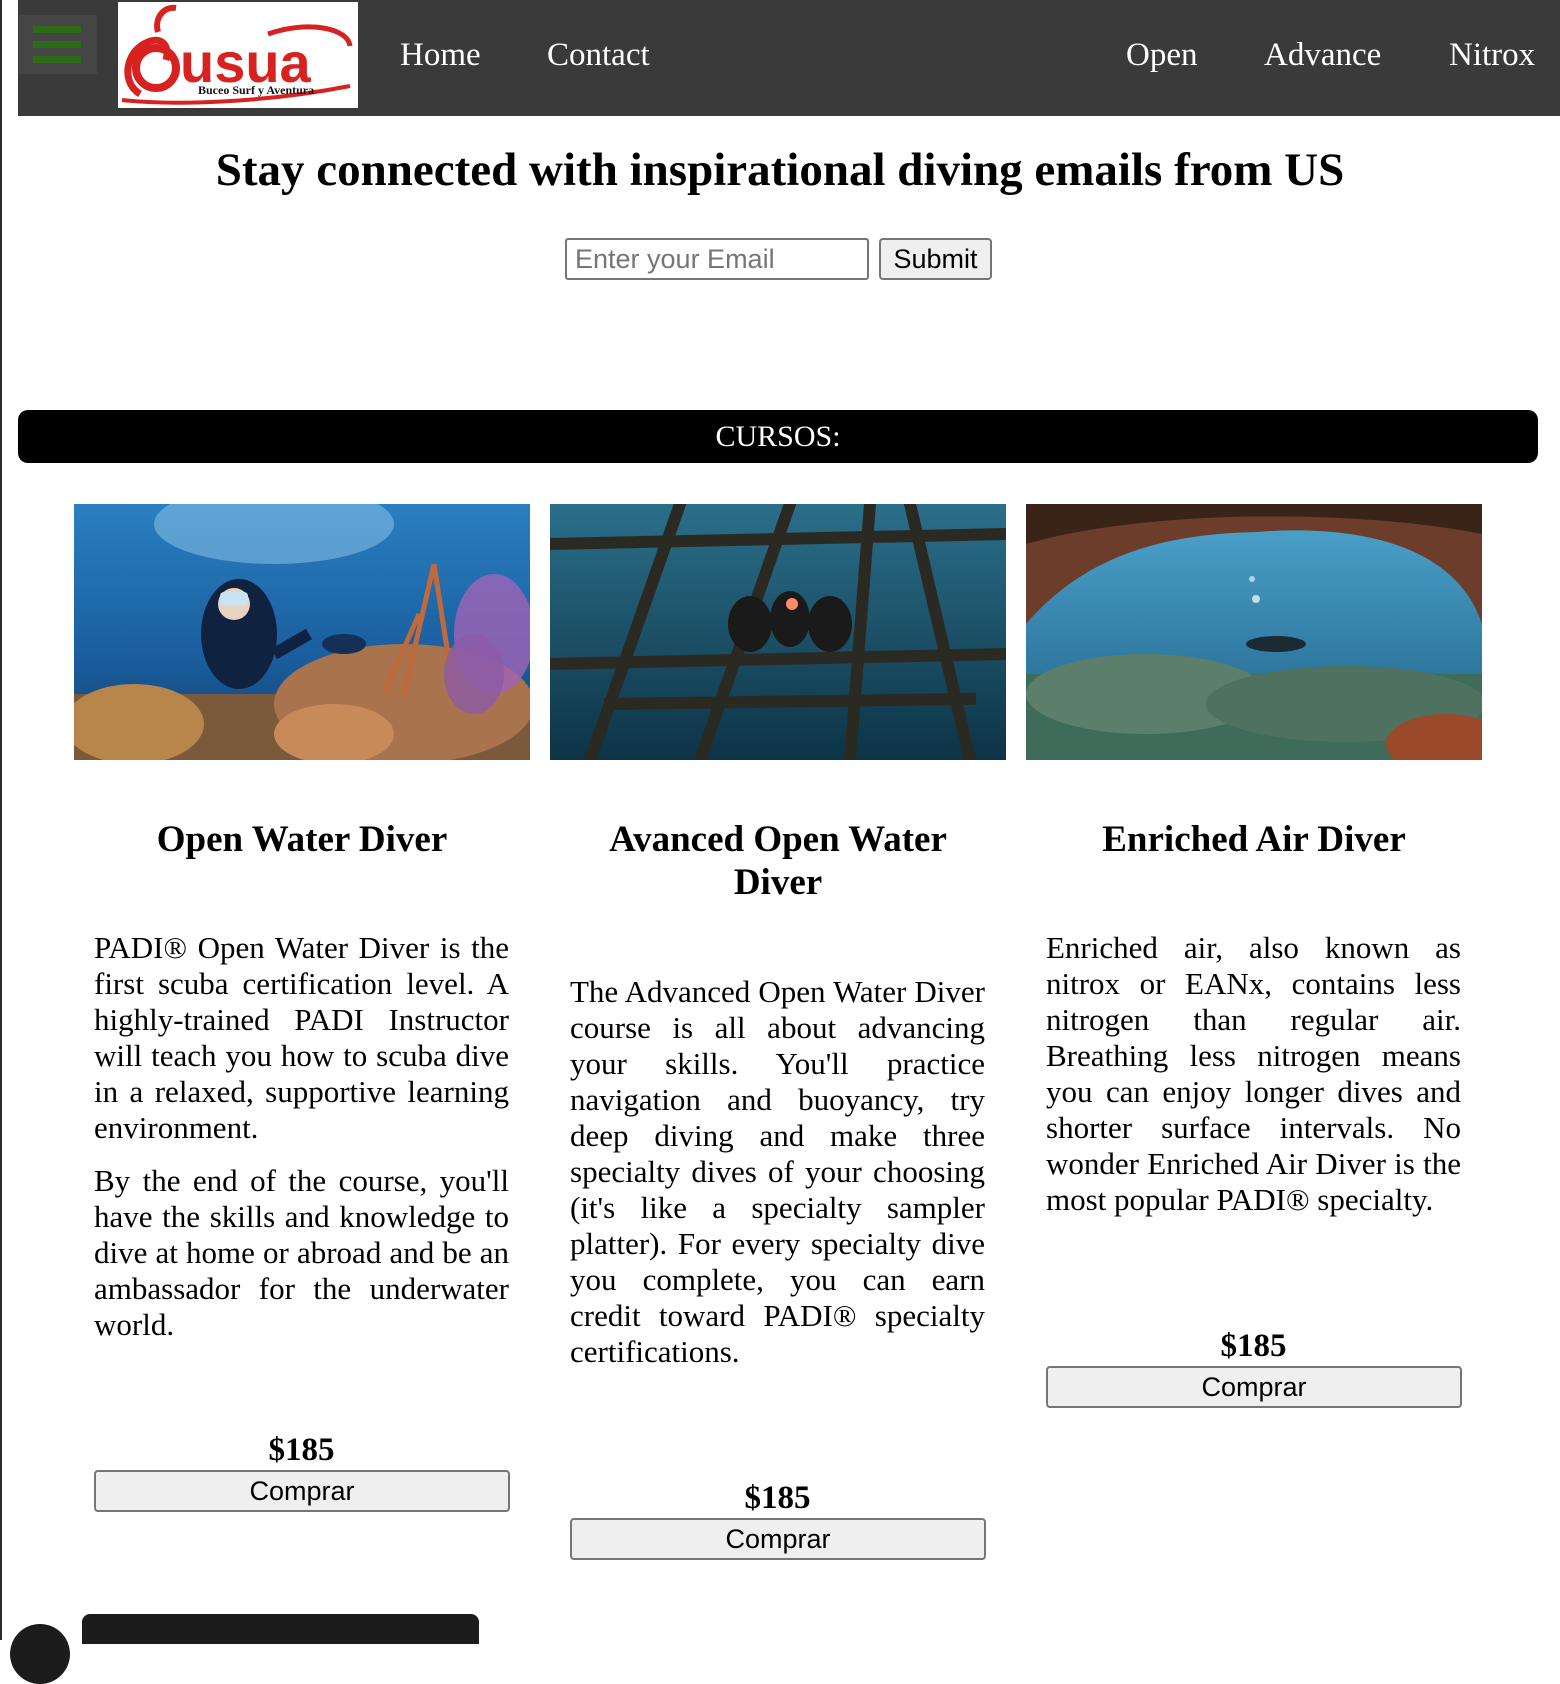  I want to click on nav-link-open: Open, so click(1161, 55).